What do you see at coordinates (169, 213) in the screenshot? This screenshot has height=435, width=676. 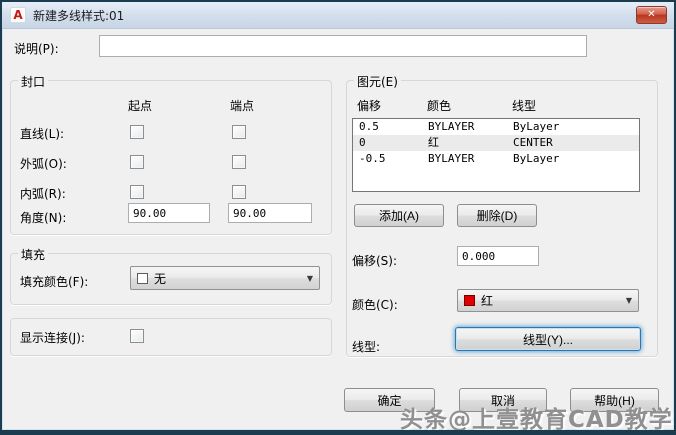 I see `angle-start-input` at bounding box center [169, 213].